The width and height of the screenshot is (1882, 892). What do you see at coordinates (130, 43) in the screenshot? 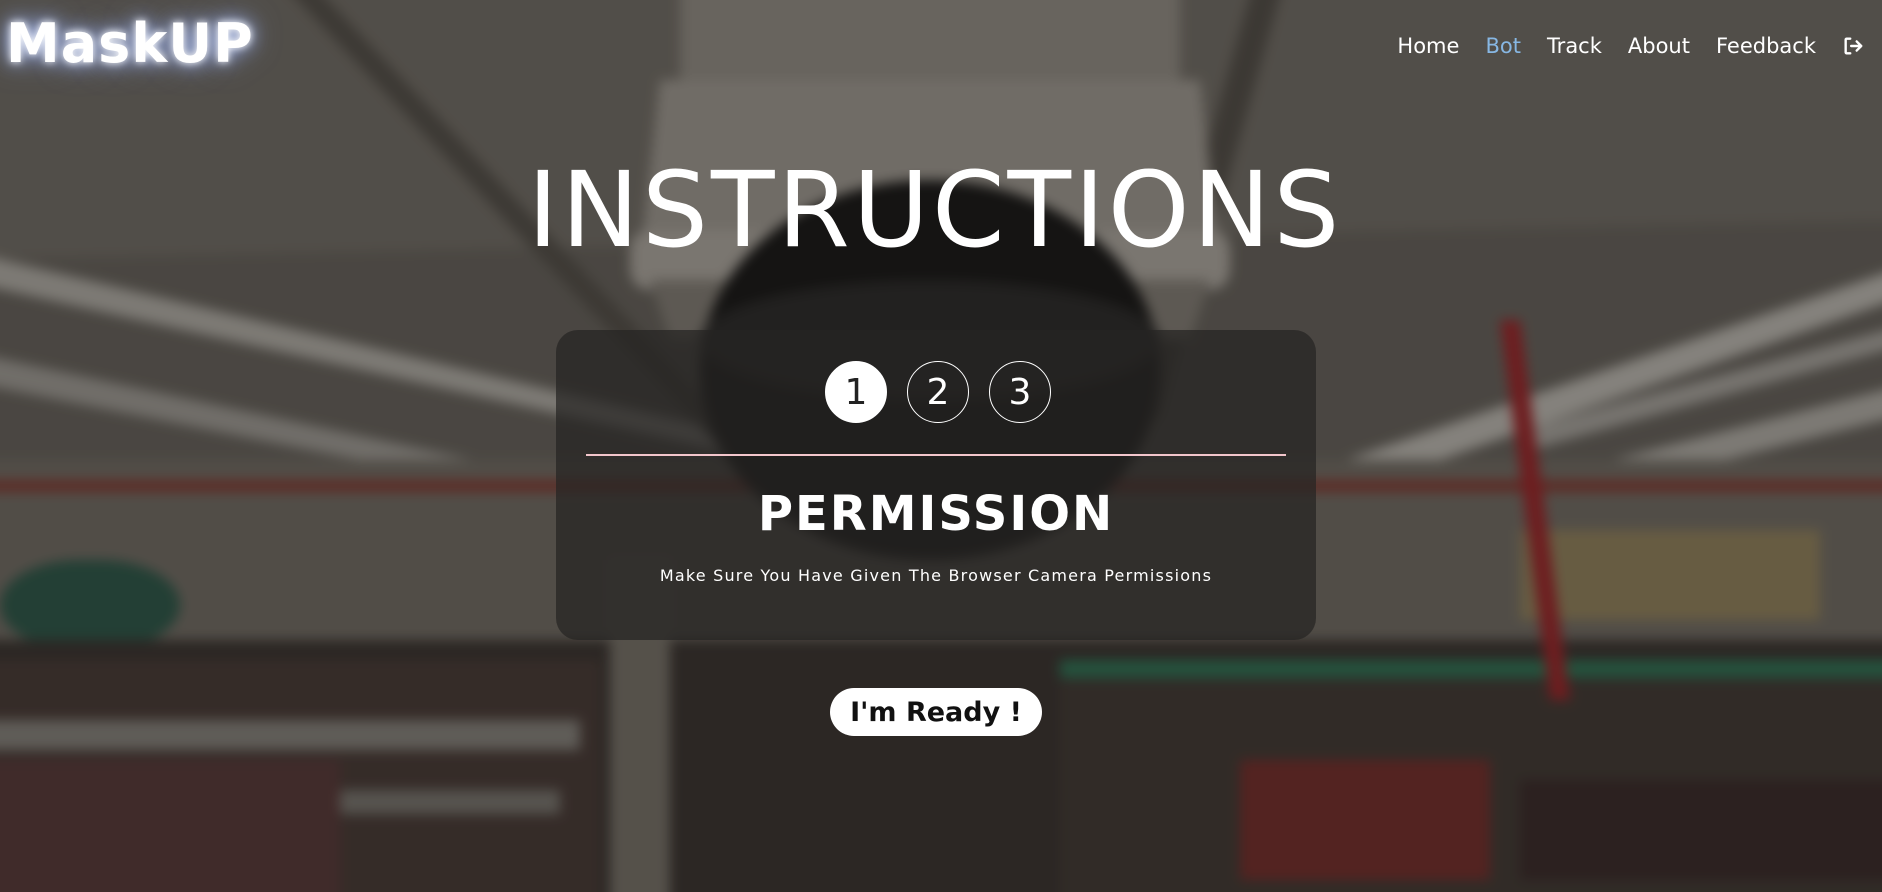
I see `brand-logo: MaskUP` at bounding box center [130, 43].